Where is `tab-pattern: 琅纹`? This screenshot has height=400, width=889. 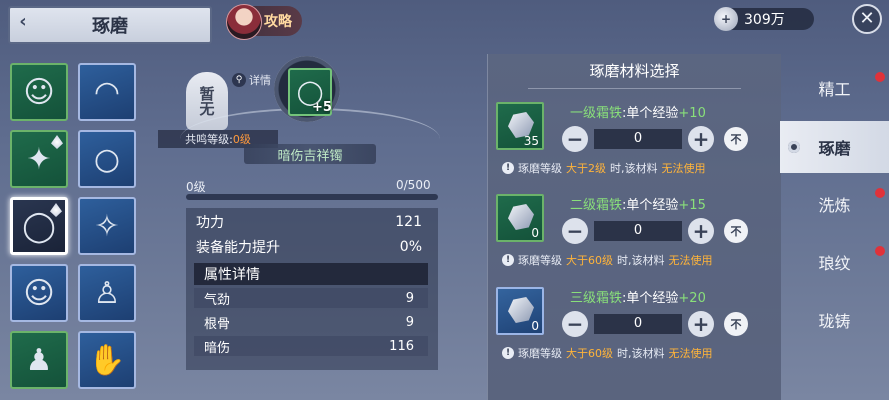
tab-pattern: 琅纹 is located at coordinates (834, 262).